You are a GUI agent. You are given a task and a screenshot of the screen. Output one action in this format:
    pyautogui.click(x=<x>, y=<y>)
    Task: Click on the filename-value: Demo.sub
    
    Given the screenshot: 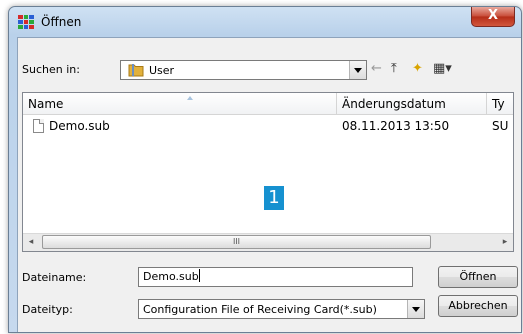 What is the action you would take?
    pyautogui.click(x=171, y=276)
    